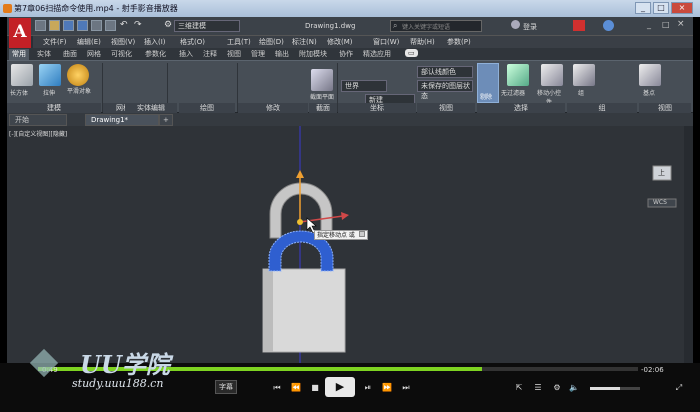 This screenshot has height=412, width=700. What do you see at coordinates (277, 388) in the screenshot?
I see `prev-file-icon: ⏮` at bounding box center [277, 388].